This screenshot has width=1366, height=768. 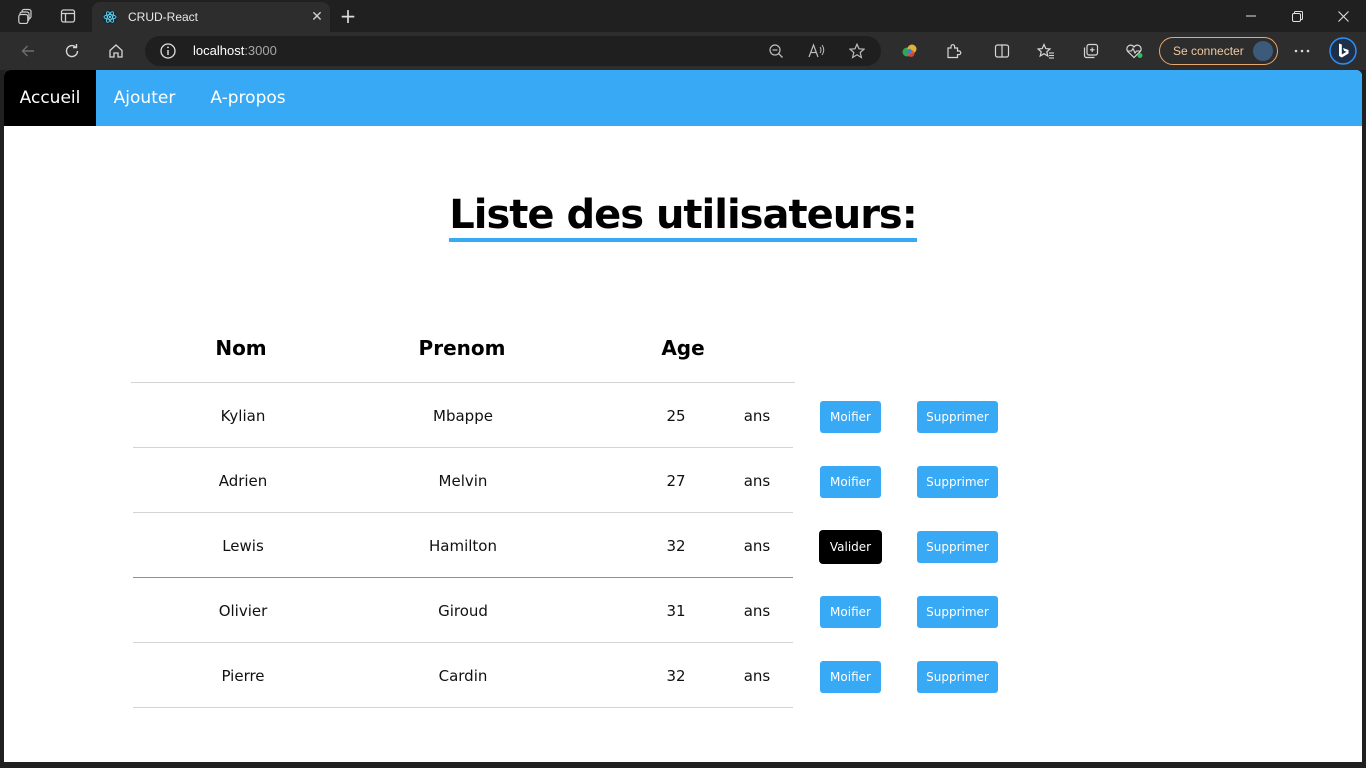 What do you see at coordinates (1134, 51) in the screenshot?
I see `browser-essentials-icon` at bounding box center [1134, 51].